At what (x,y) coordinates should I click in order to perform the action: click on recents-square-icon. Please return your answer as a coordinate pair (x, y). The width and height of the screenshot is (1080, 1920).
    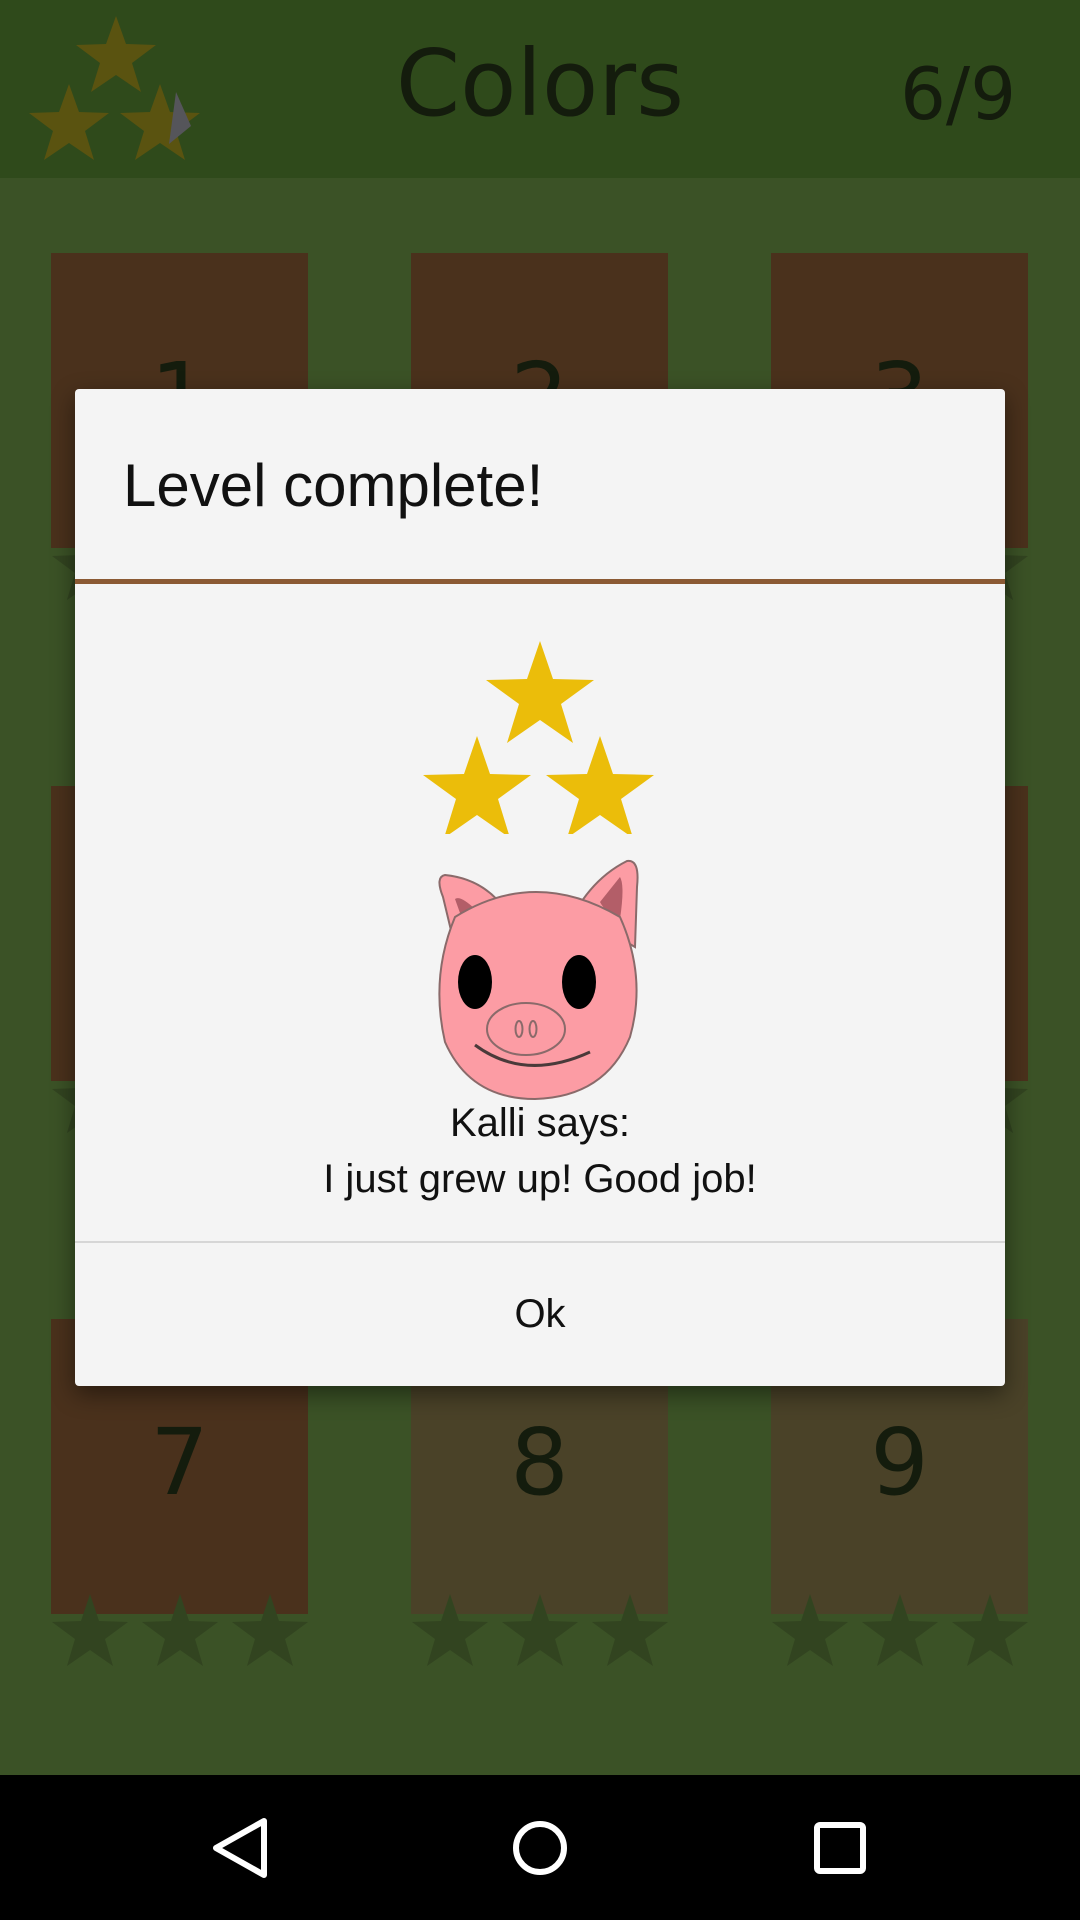
    Looking at the image, I should click on (840, 1848).